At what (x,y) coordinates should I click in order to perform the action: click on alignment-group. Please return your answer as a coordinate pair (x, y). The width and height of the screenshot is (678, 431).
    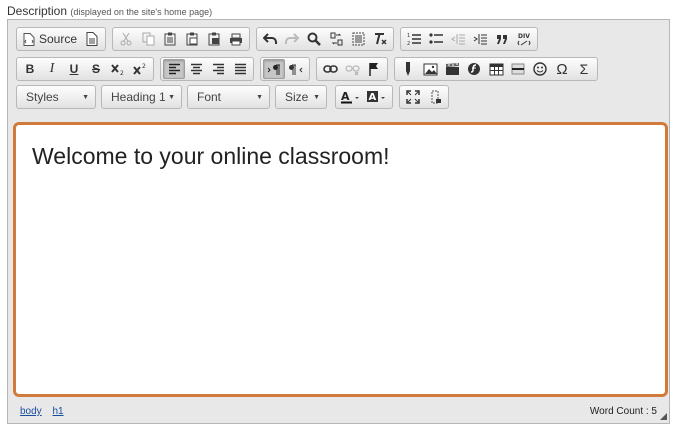
    Looking at the image, I should click on (207, 69).